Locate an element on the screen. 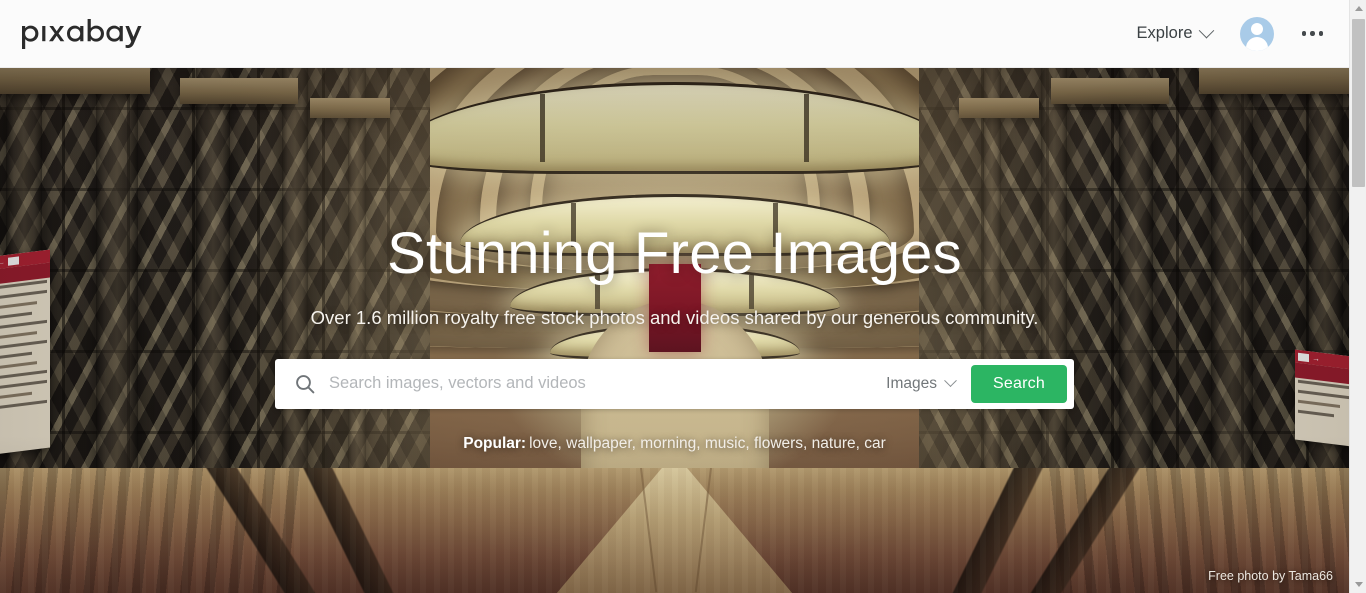 The width and height of the screenshot is (1366, 593). popular-label: Popular: is located at coordinates (495, 443).